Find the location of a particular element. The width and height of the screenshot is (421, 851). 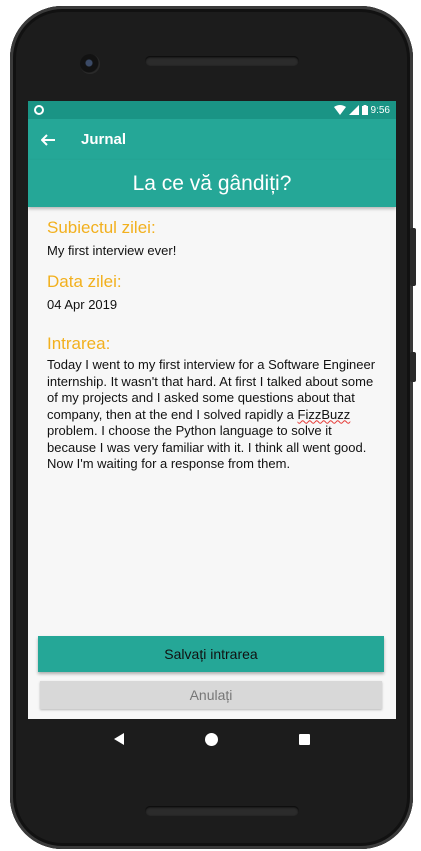

nav-home-icon is located at coordinates (211, 739).